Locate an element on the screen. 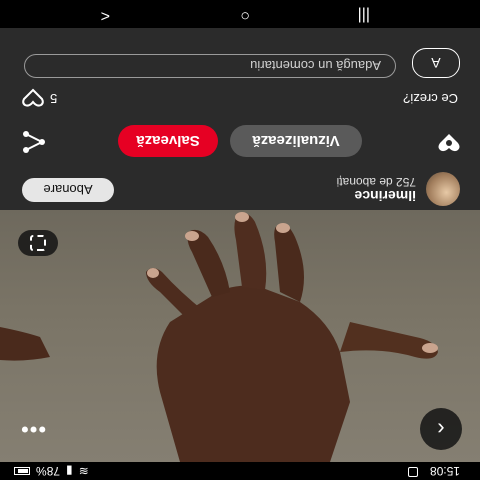  visit-button: Vizualizează is located at coordinates (296, 141).